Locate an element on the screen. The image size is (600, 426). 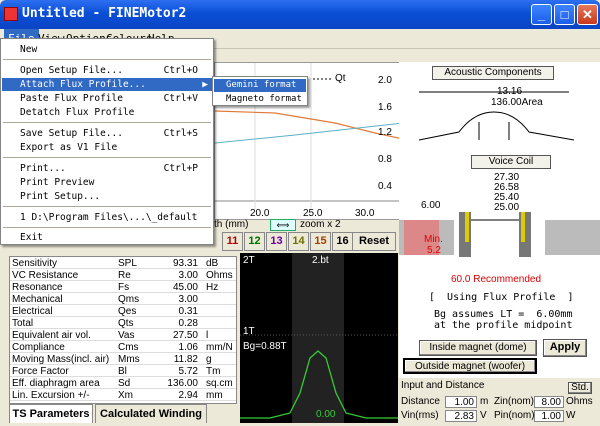
param-symbol: Bl is located at coordinates (122, 371).